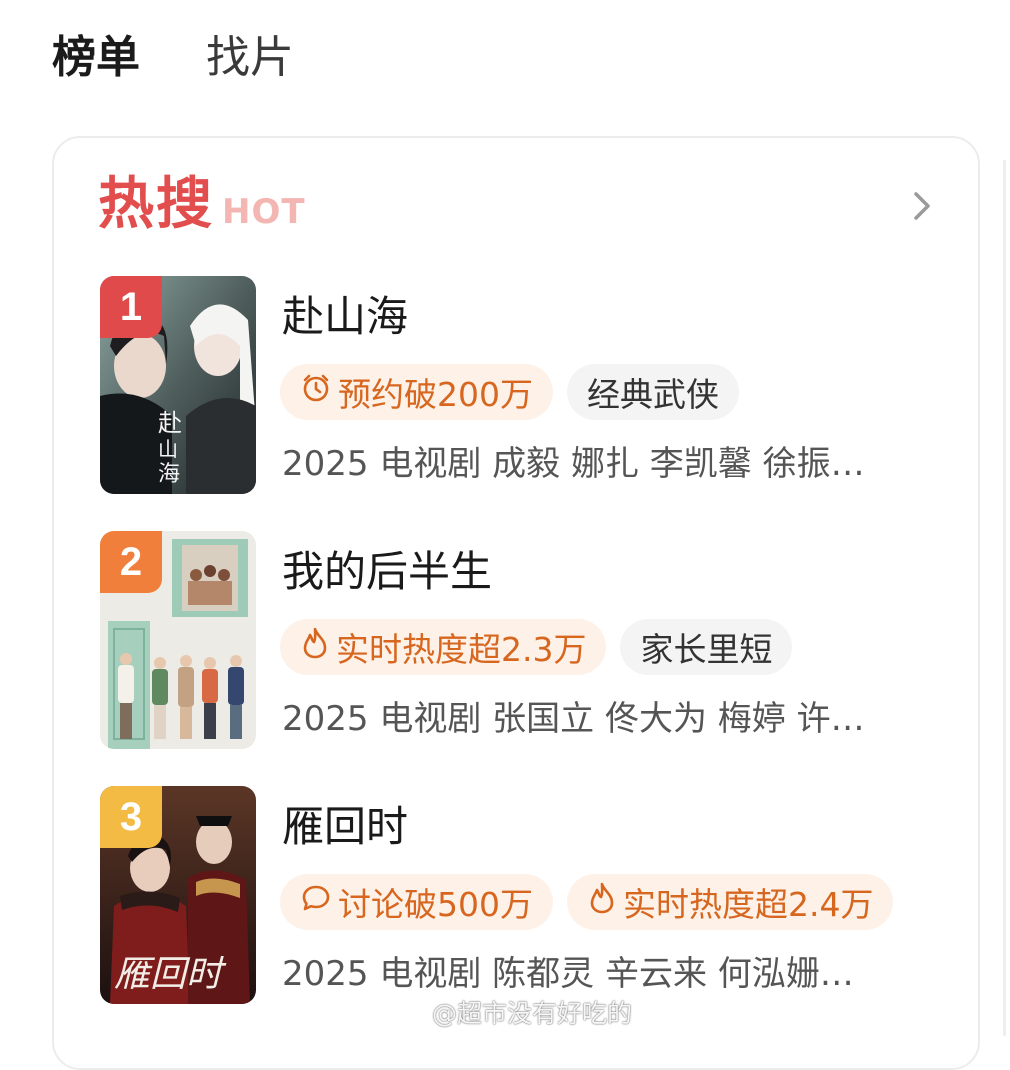 Image resolution: width=1010 pixels, height=1070 pixels. What do you see at coordinates (345, 827) in the screenshot?
I see `item-title: 雁回时` at bounding box center [345, 827].